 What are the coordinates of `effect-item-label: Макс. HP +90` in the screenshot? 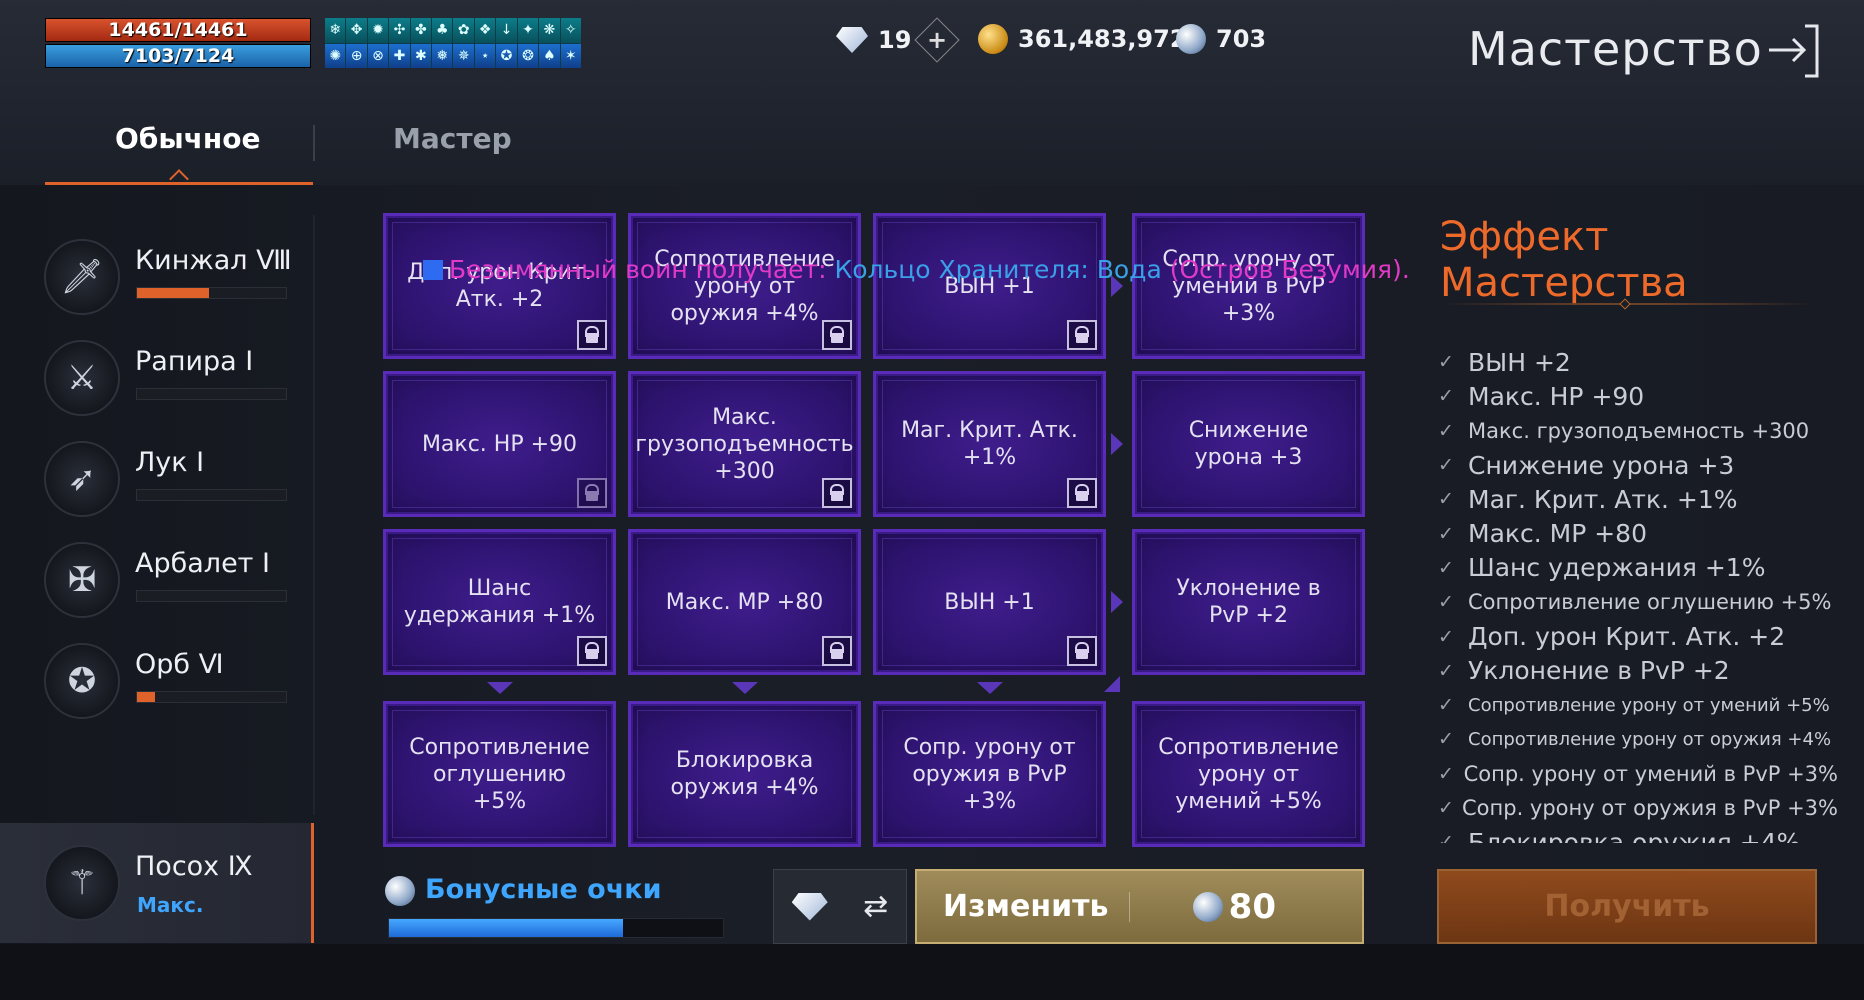 It's located at (1556, 396).